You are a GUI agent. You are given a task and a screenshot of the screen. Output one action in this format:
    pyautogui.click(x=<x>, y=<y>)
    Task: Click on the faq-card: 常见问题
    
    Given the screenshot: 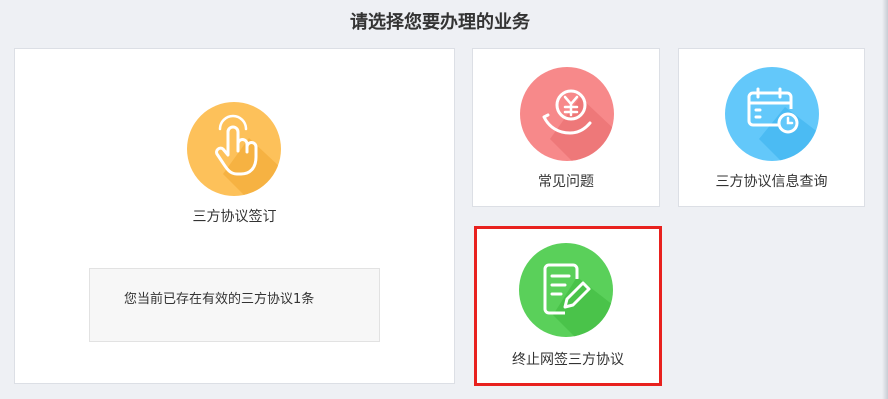 What is the action you would take?
    pyautogui.click(x=566, y=127)
    